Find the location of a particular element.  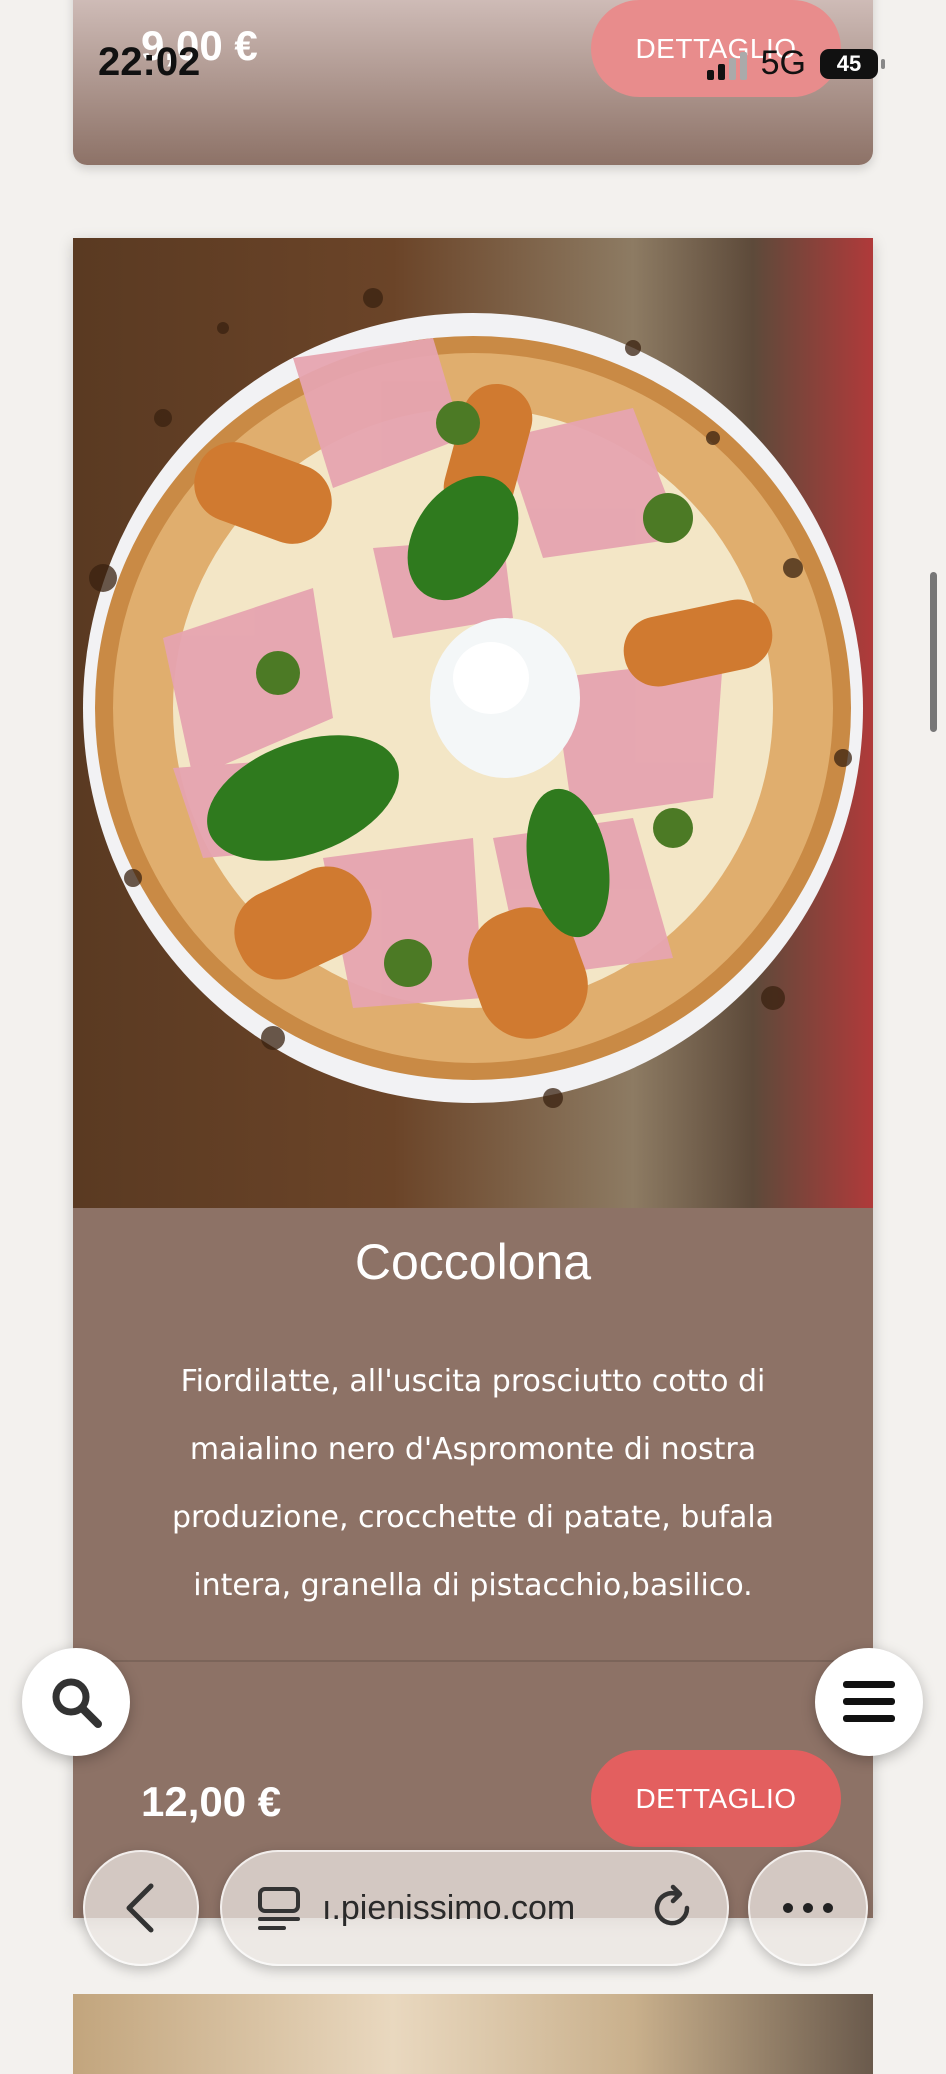

signal-icon is located at coordinates (726, 64).